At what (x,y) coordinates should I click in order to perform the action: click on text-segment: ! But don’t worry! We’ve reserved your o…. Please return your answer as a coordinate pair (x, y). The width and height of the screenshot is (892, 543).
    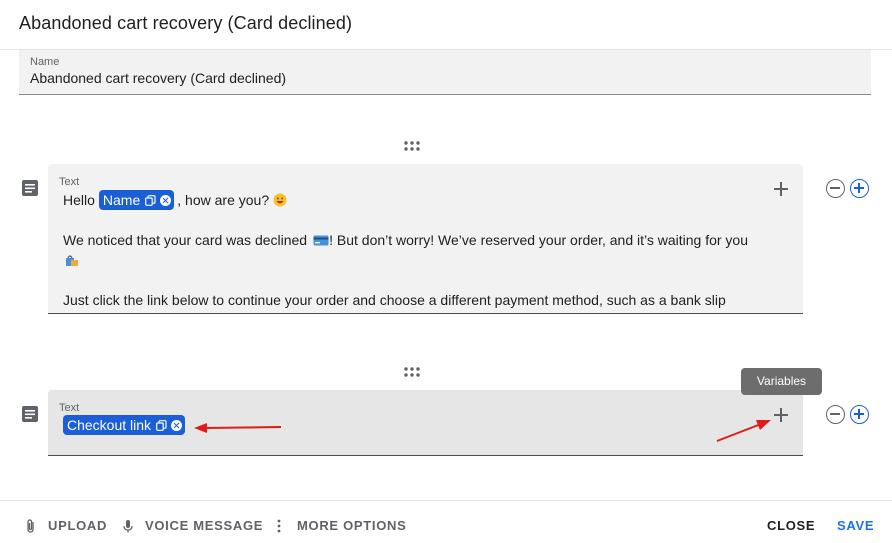
    Looking at the image, I should click on (539, 240).